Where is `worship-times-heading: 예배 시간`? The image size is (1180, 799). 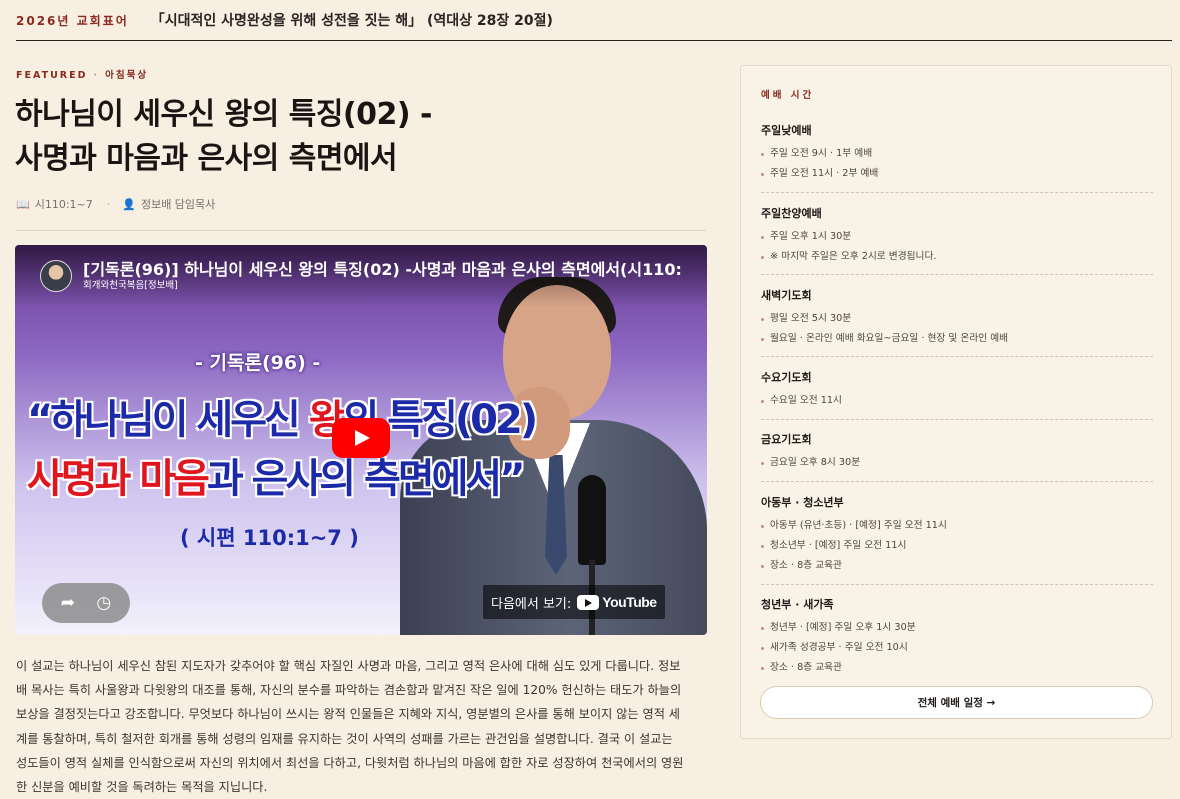
worship-times-heading: 예배 시간 is located at coordinates (788, 95).